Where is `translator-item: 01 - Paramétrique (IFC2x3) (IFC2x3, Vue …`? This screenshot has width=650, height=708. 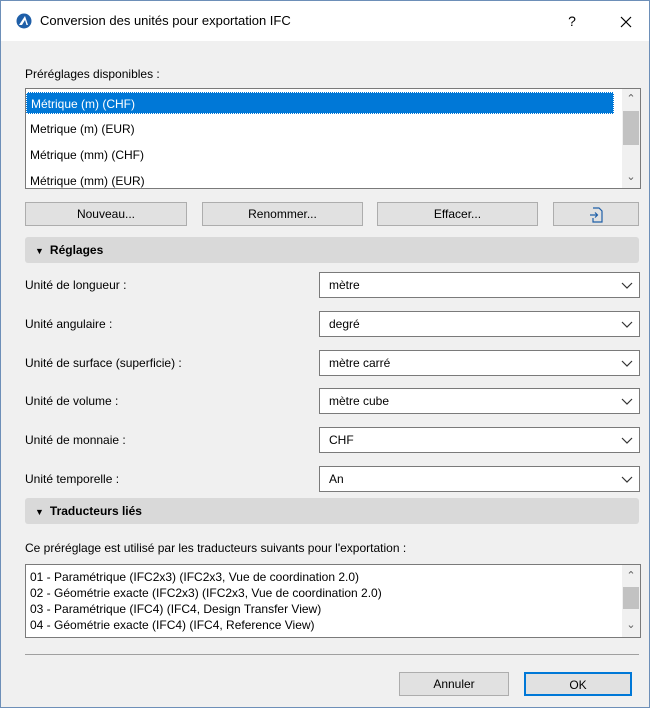 translator-item: 01 - Paramétrique (IFC2x3) (IFC2x3, Vue … is located at coordinates (194, 577).